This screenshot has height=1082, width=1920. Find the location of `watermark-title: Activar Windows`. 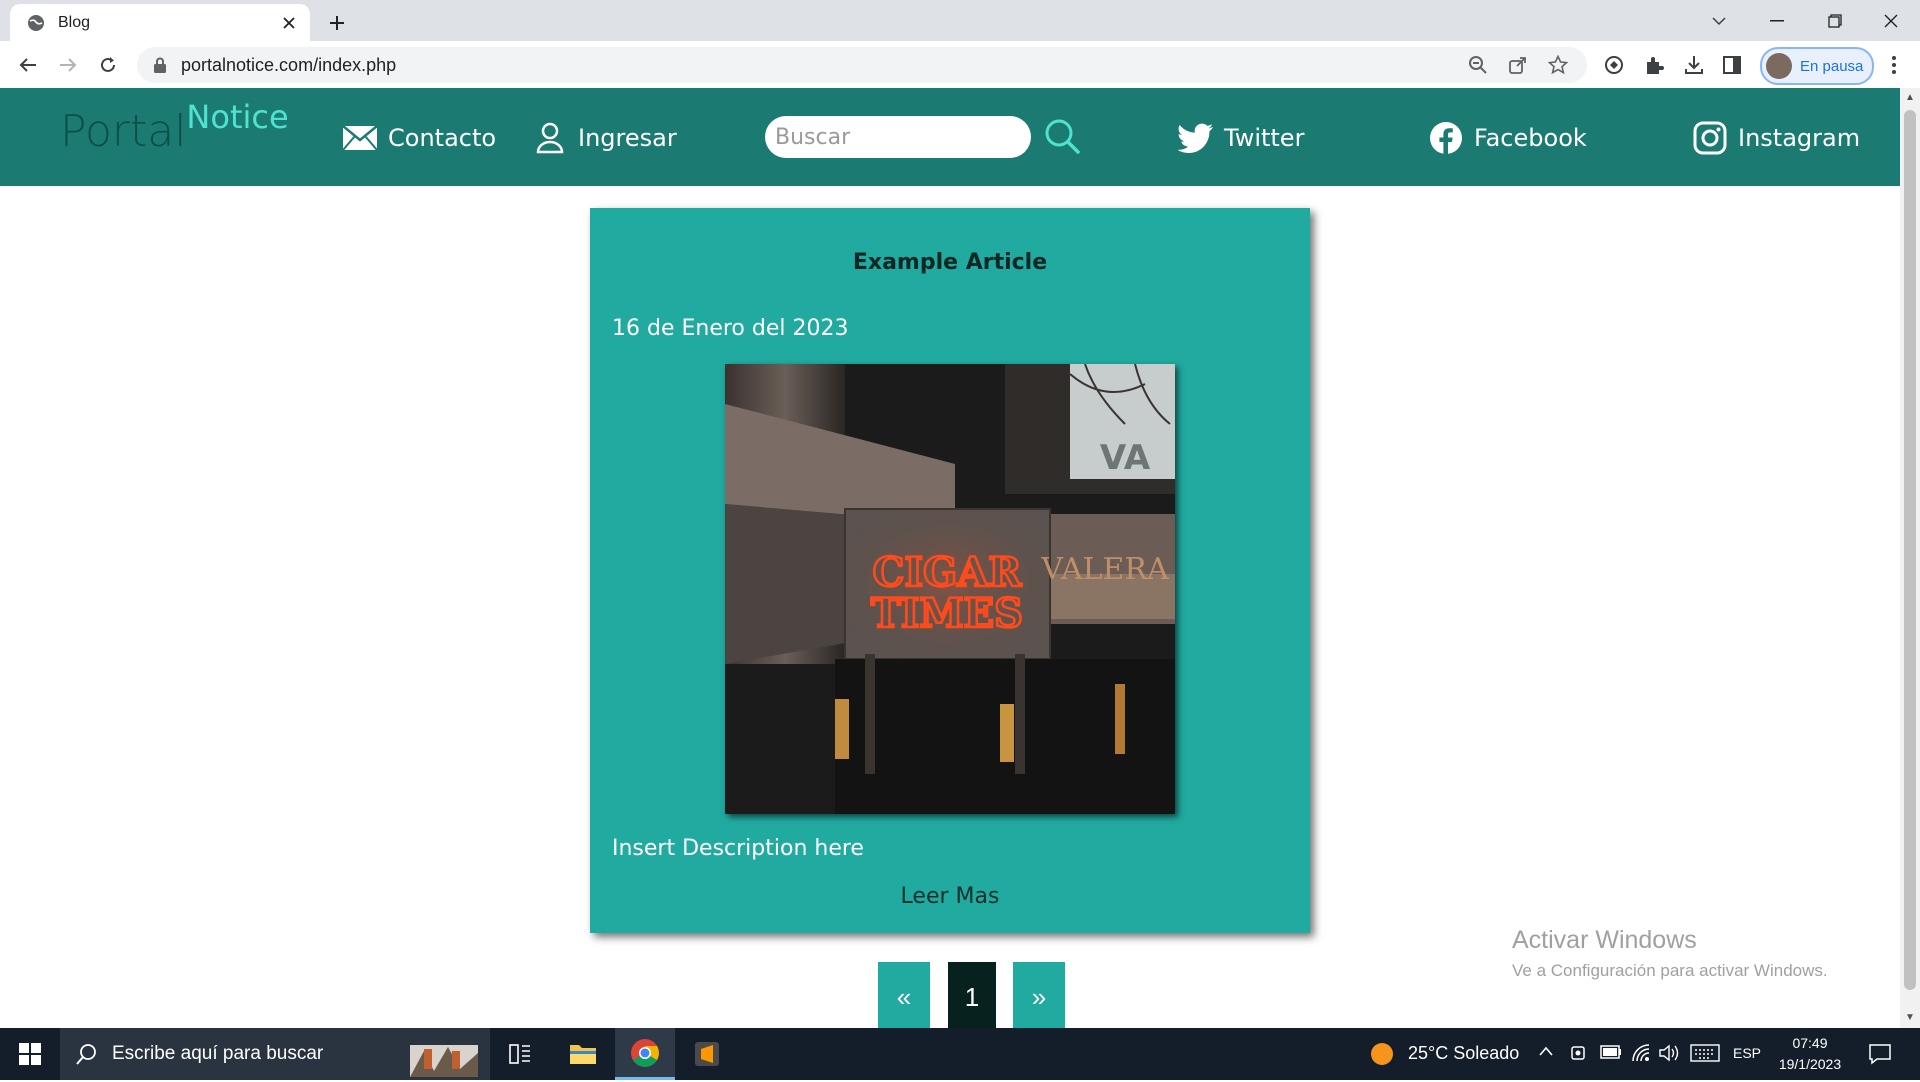

watermark-title: Activar Windows is located at coordinates (1604, 940).